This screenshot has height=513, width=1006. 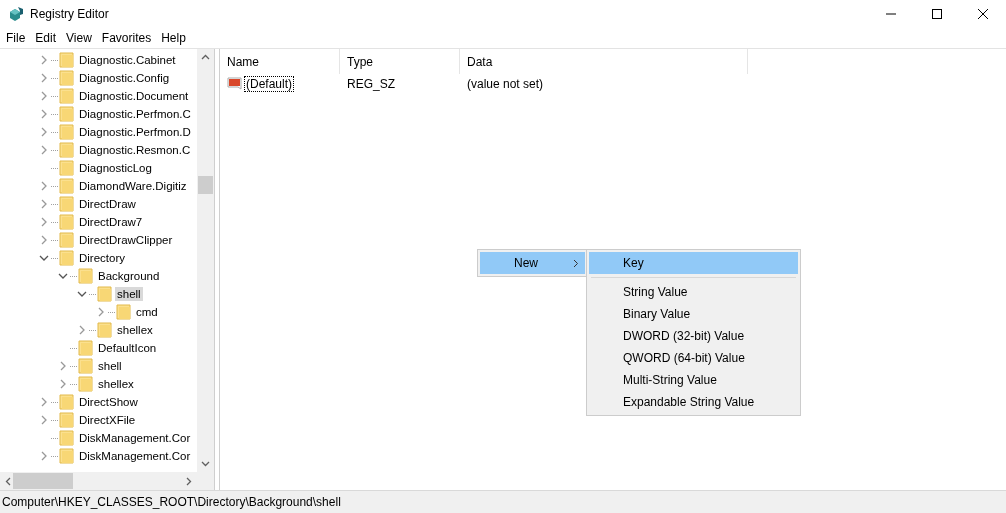 What do you see at coordinates (126, 240) in the screenshot?
I see `tree-item: DirectDrawClipper` at bounding box center [126, 240].